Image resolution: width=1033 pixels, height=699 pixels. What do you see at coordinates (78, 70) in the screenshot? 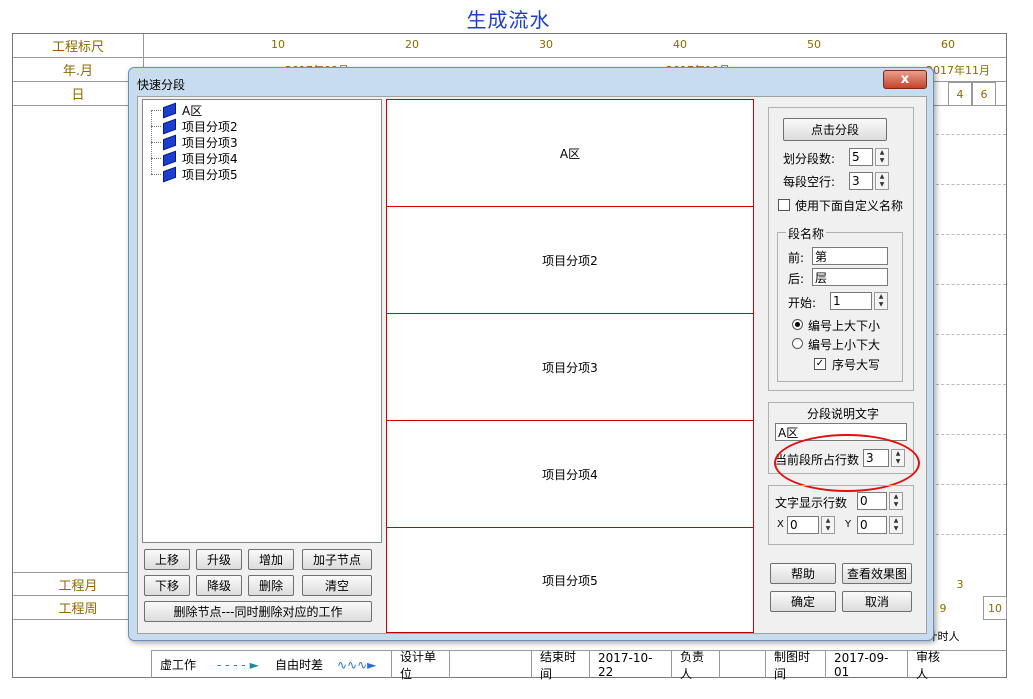
I see `row-label-year-month: 年.月` at bounding box center [78, 70].